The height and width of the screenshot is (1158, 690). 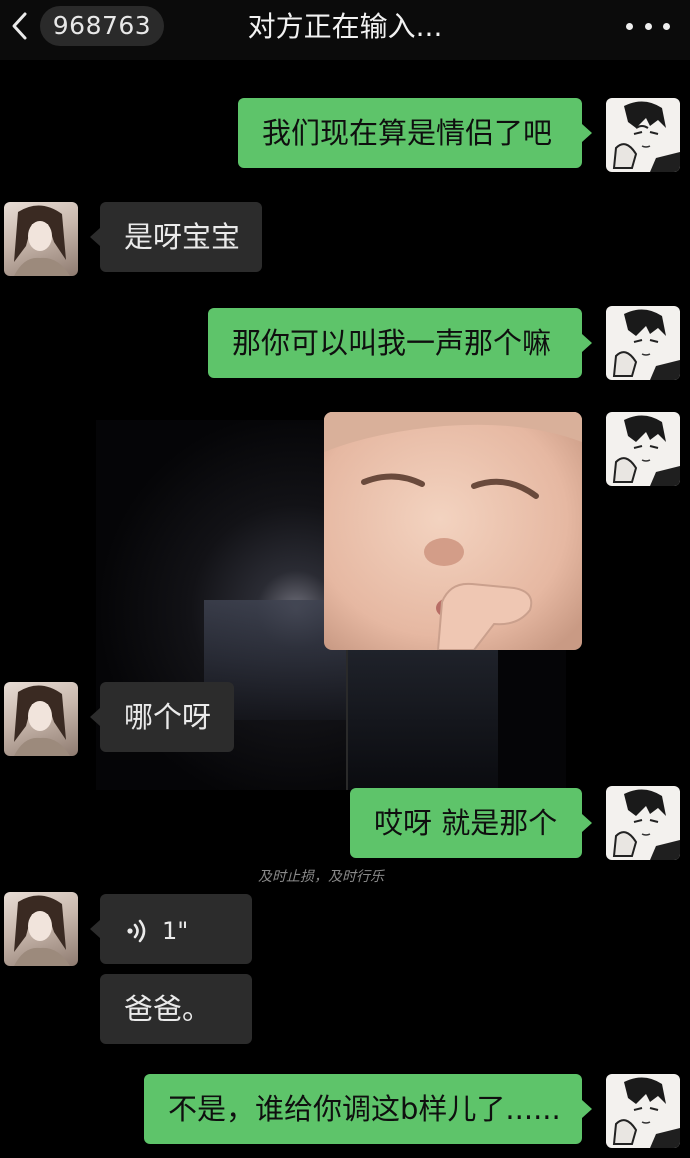 What do you see at coordinates (422, 720) in the screenshot?
I see `background-window` at bounding box center [422, 720].